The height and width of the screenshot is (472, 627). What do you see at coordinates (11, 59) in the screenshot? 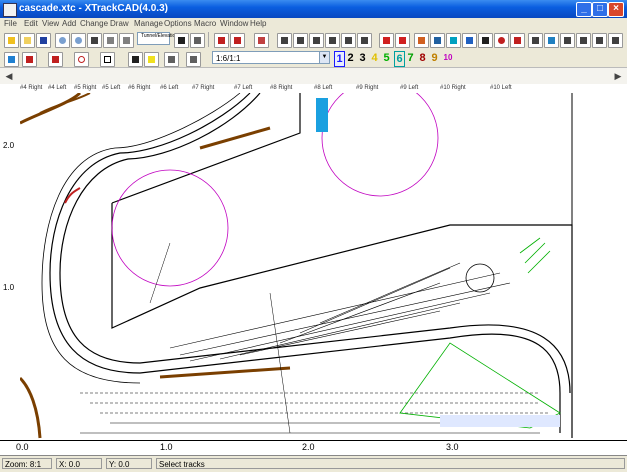
I see `select-icon` at bounding box center [11, 59].